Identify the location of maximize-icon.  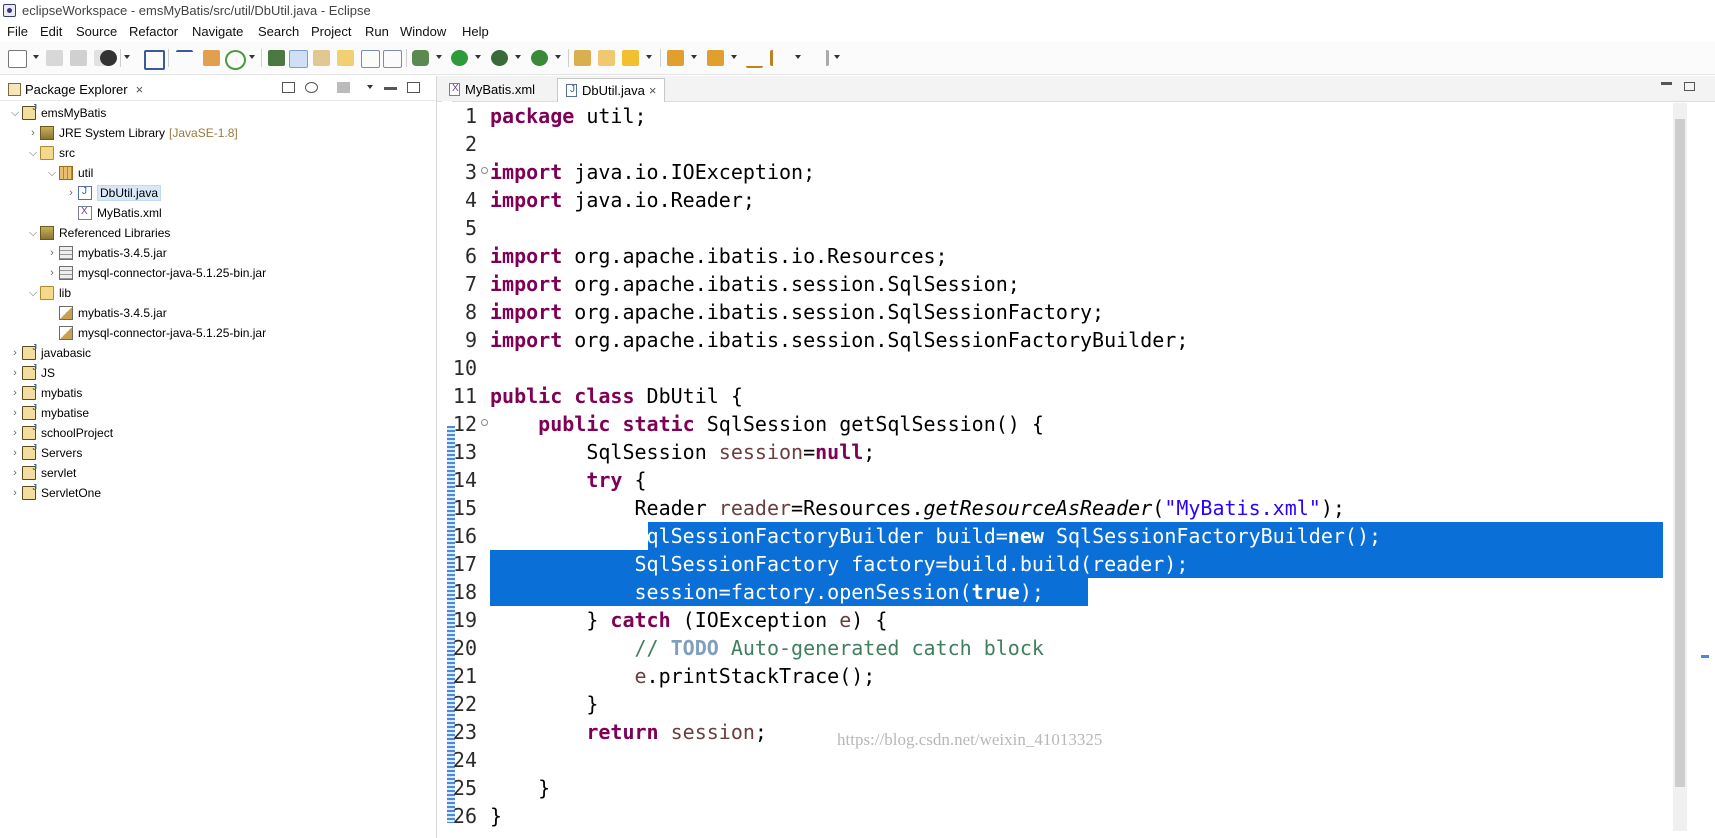
(413, 87).